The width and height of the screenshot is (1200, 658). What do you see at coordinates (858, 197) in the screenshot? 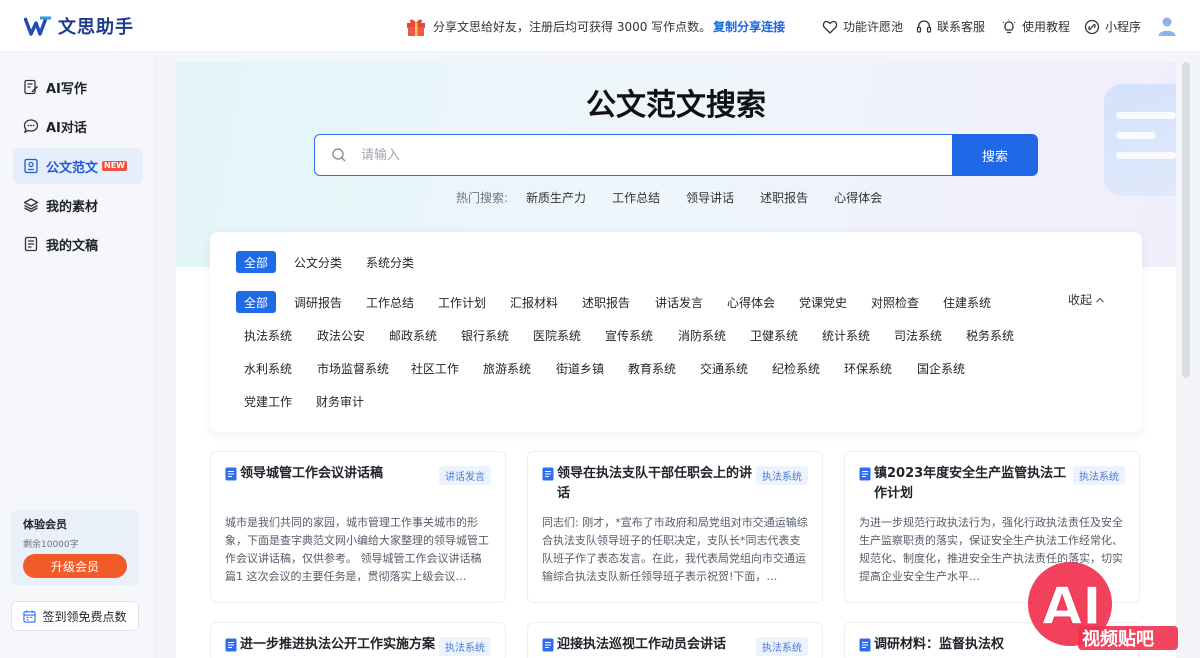
I see `hot-search-item: 心得体会` at bounding box center [858, 197].